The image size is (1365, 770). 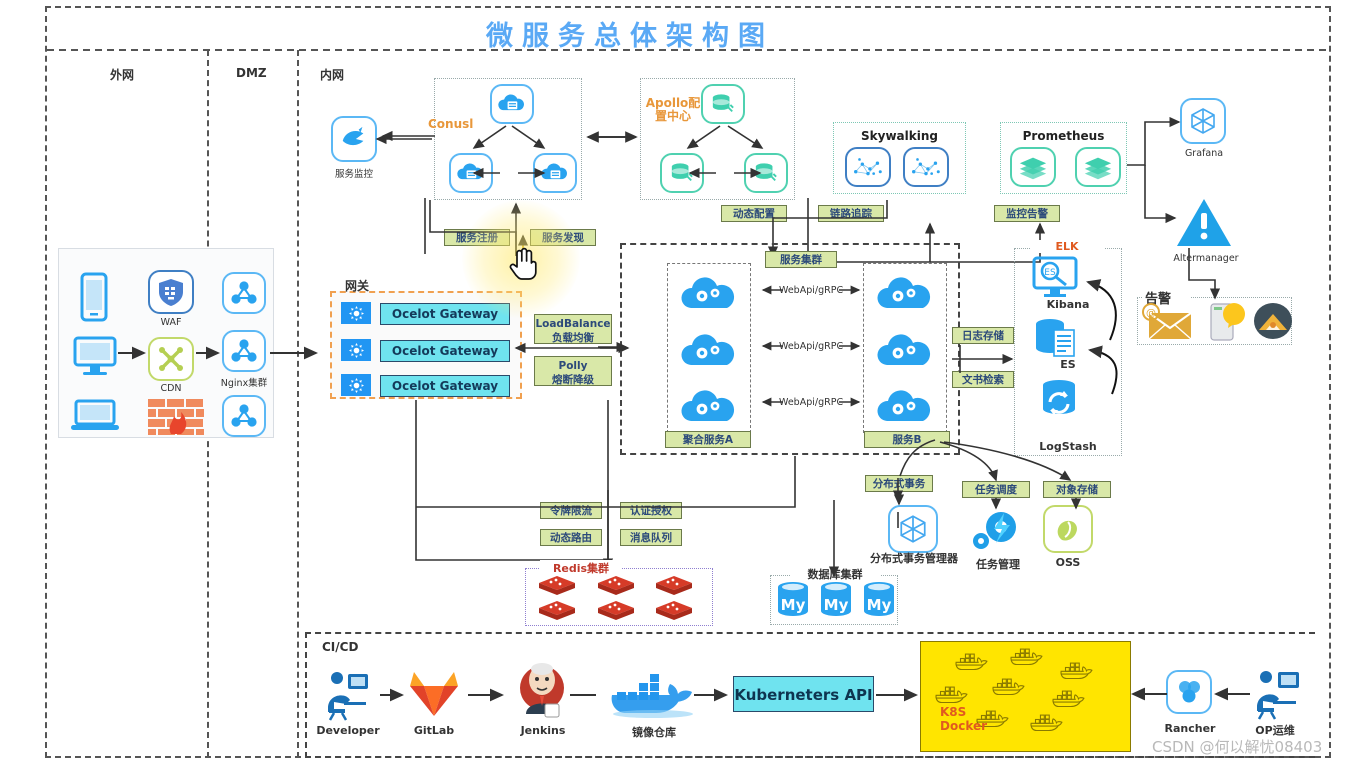 What do you see at coordinates (573, 366) in the screenshot?
I see `polly-line1: Polly` at bounding box center [573, 366].